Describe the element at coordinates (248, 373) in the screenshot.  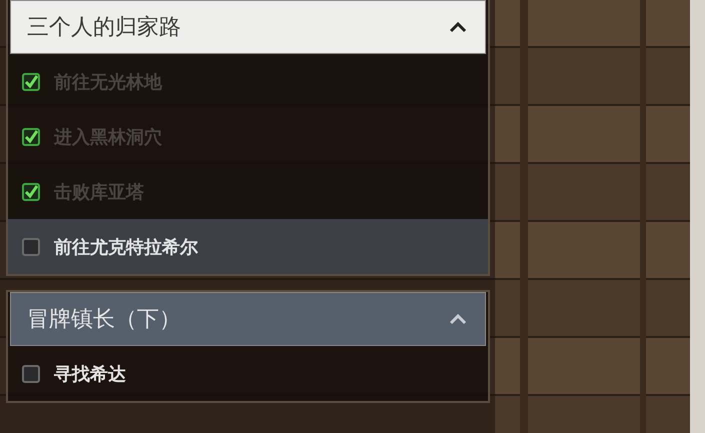
I see `task-row: 寻找希达` at that location.